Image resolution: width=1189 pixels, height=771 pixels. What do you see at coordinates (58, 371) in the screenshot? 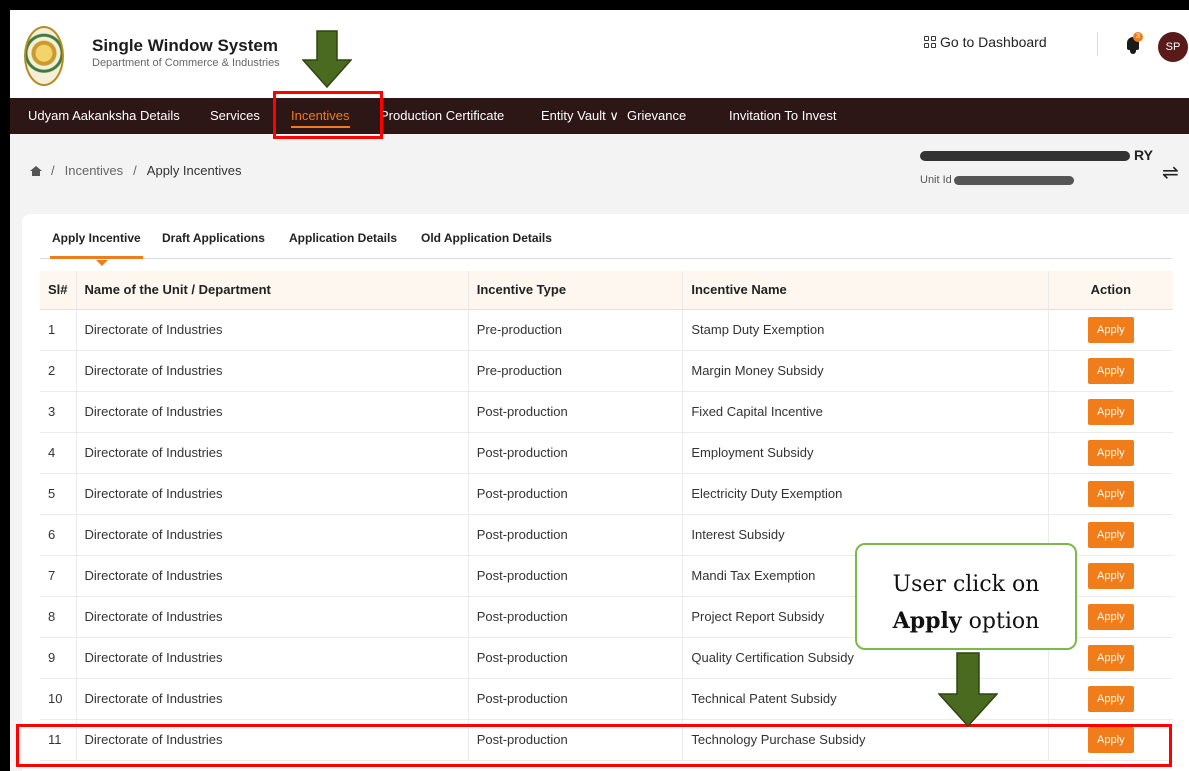
I see `cell-sl: 2` at bounding box center [58, 371].